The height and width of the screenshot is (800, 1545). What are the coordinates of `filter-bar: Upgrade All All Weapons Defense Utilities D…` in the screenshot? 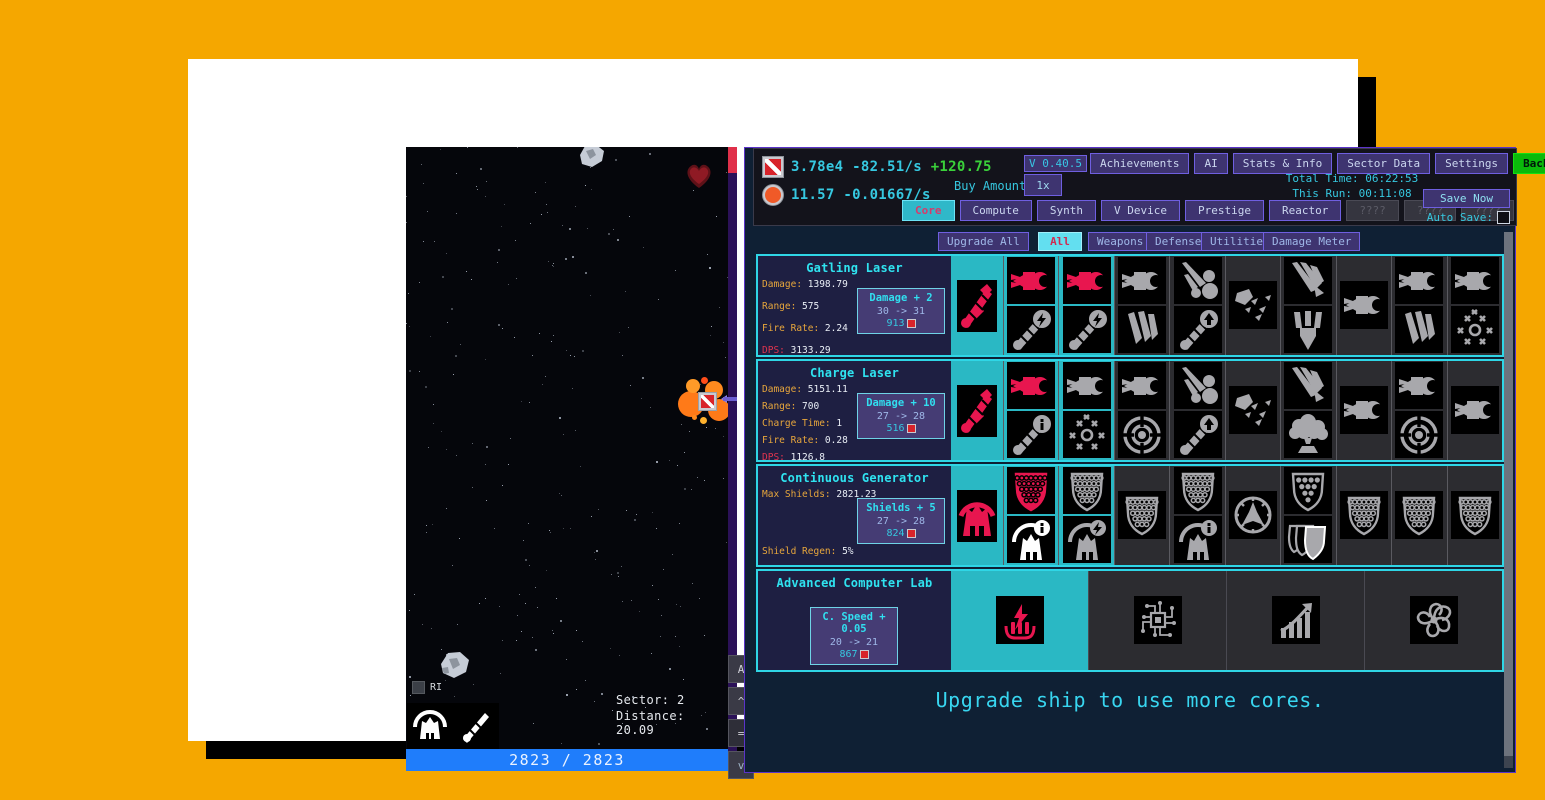 It's located at (1130, 242).